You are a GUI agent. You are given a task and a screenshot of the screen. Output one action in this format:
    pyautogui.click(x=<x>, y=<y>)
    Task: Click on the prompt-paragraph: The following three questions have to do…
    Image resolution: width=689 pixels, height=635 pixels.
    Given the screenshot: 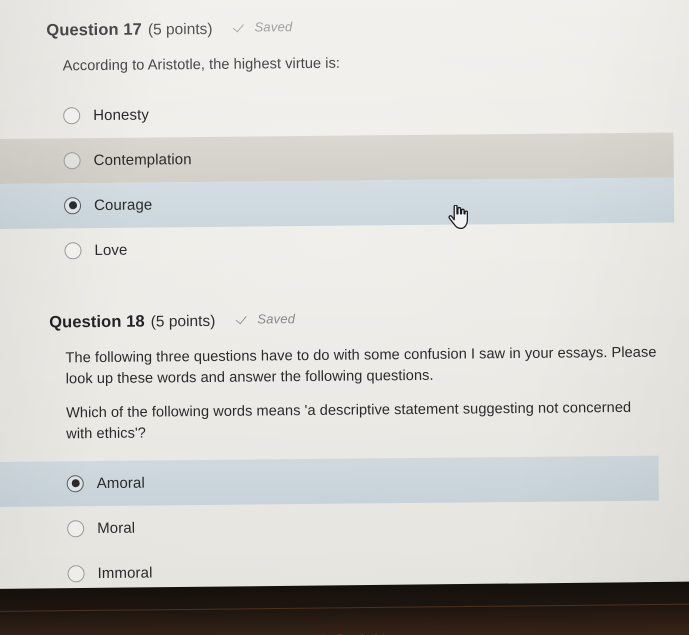 What is the action you would take?
    pyautogui.click(x=361, y=366)
    